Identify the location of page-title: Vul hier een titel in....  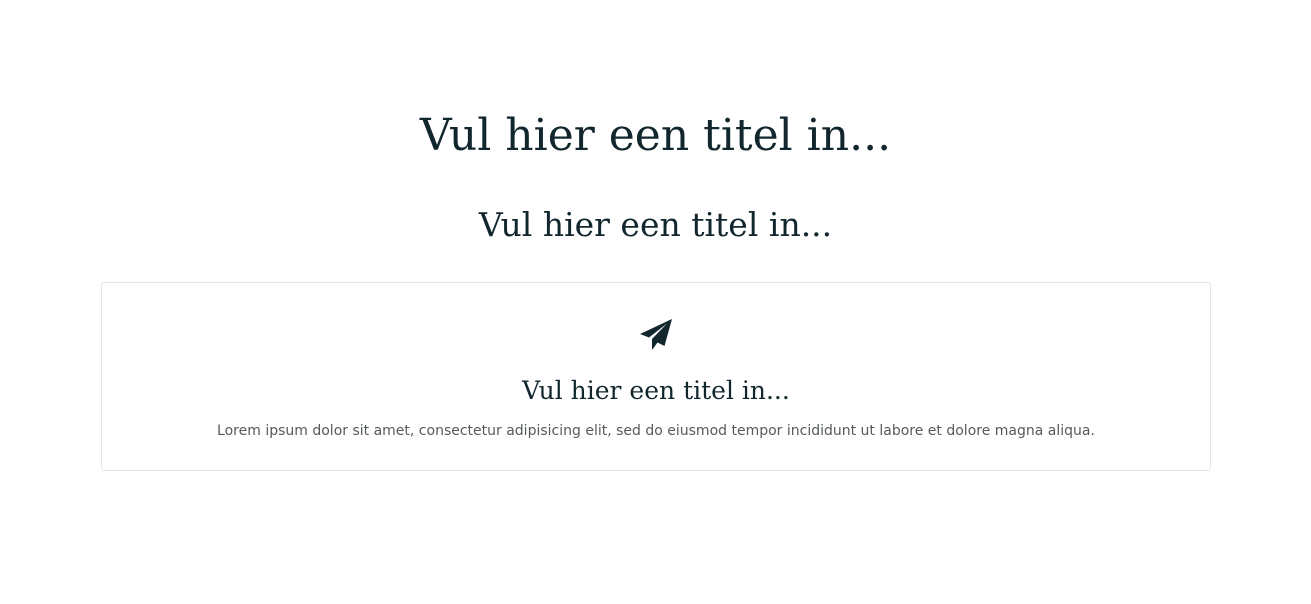
(655, 135).